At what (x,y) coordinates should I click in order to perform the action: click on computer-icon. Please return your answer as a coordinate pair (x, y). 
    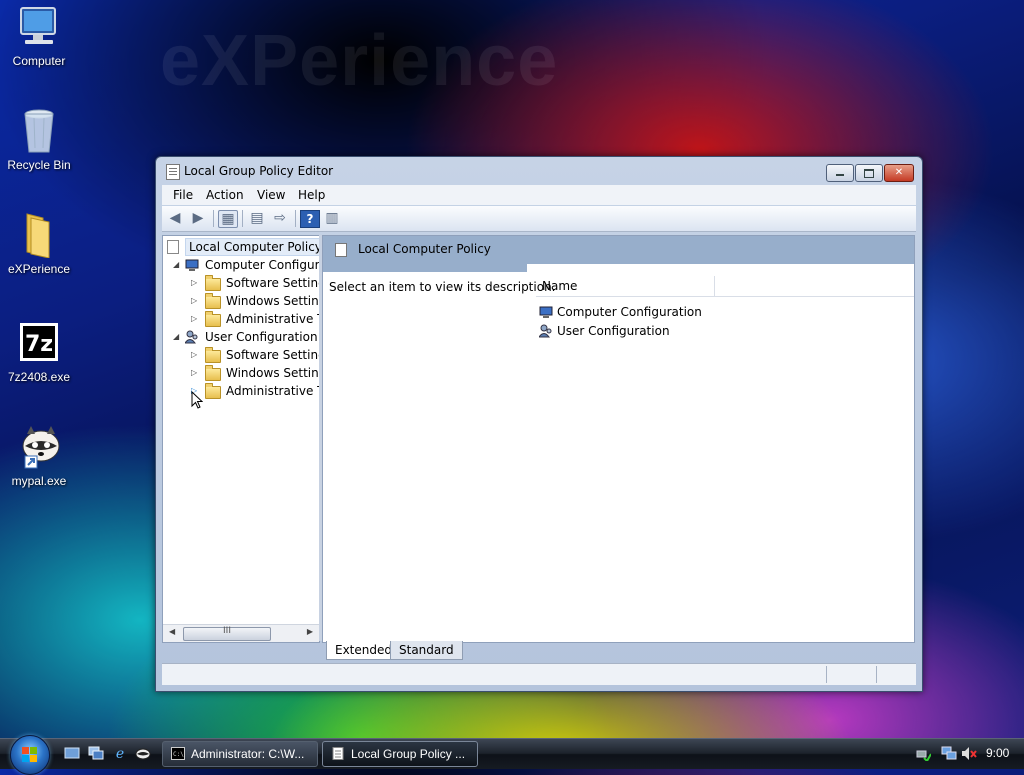
    Looking at the image, I should click on (39, 27).